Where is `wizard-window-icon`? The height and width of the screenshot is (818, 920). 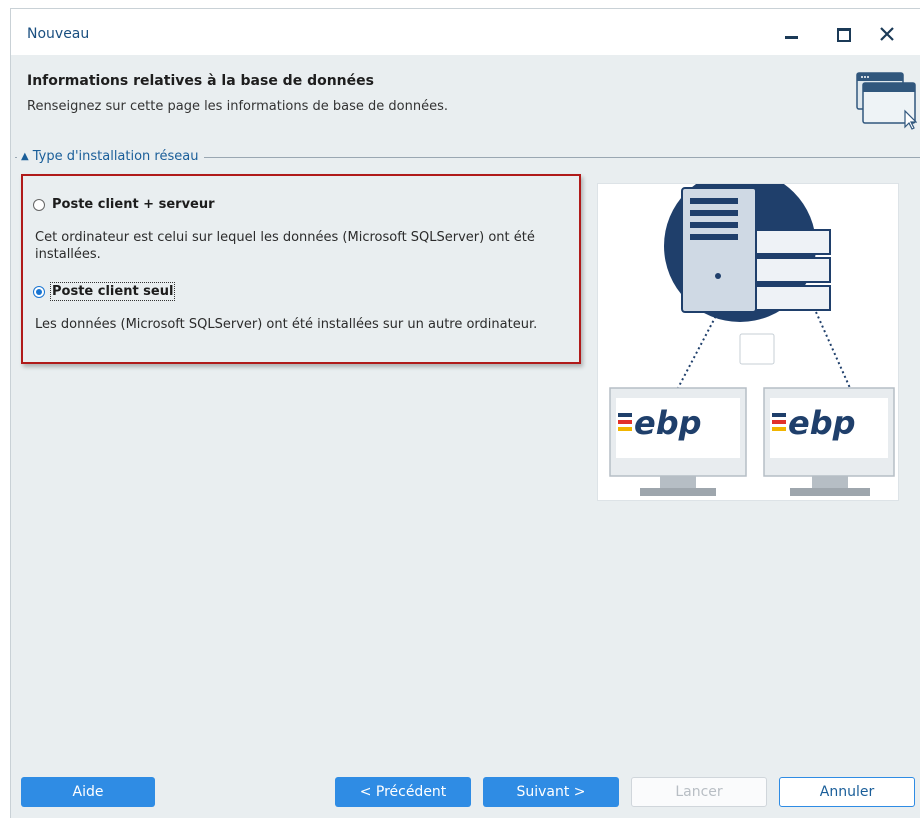 wizard-window-icon is located at coordinates (886, 101).